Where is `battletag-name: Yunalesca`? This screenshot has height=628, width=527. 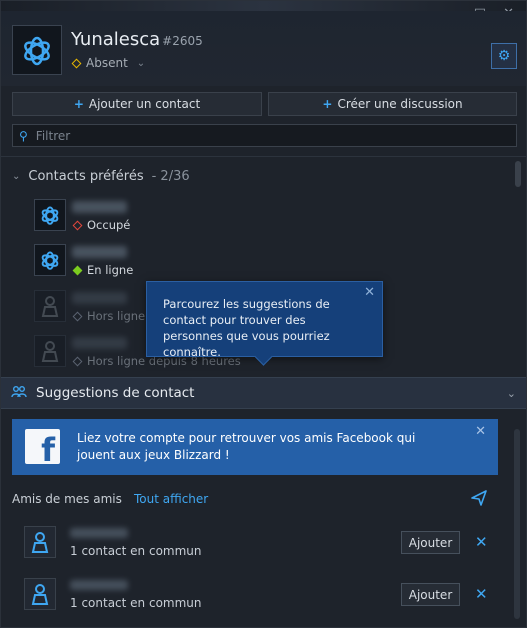 battletag-name: Yunalesca is located at coordinates (116, 39).